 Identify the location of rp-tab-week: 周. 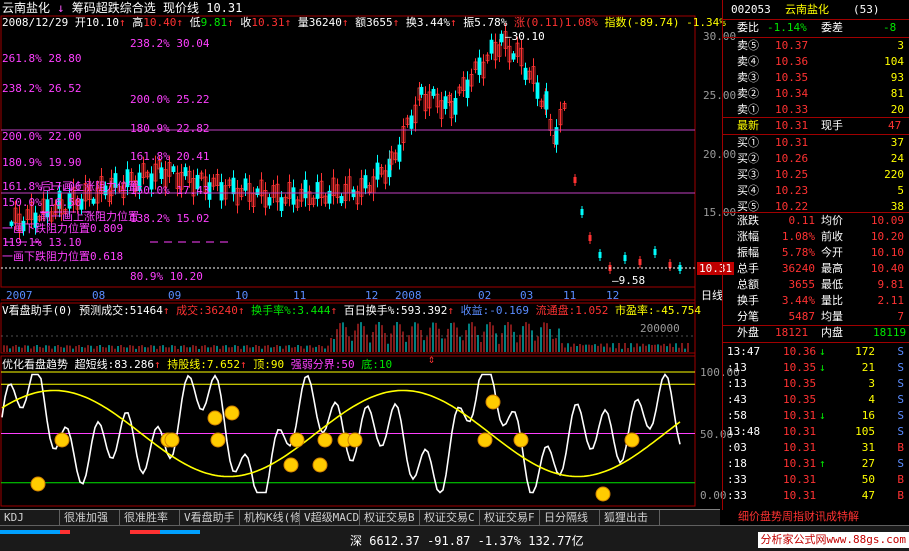
(787, 516).